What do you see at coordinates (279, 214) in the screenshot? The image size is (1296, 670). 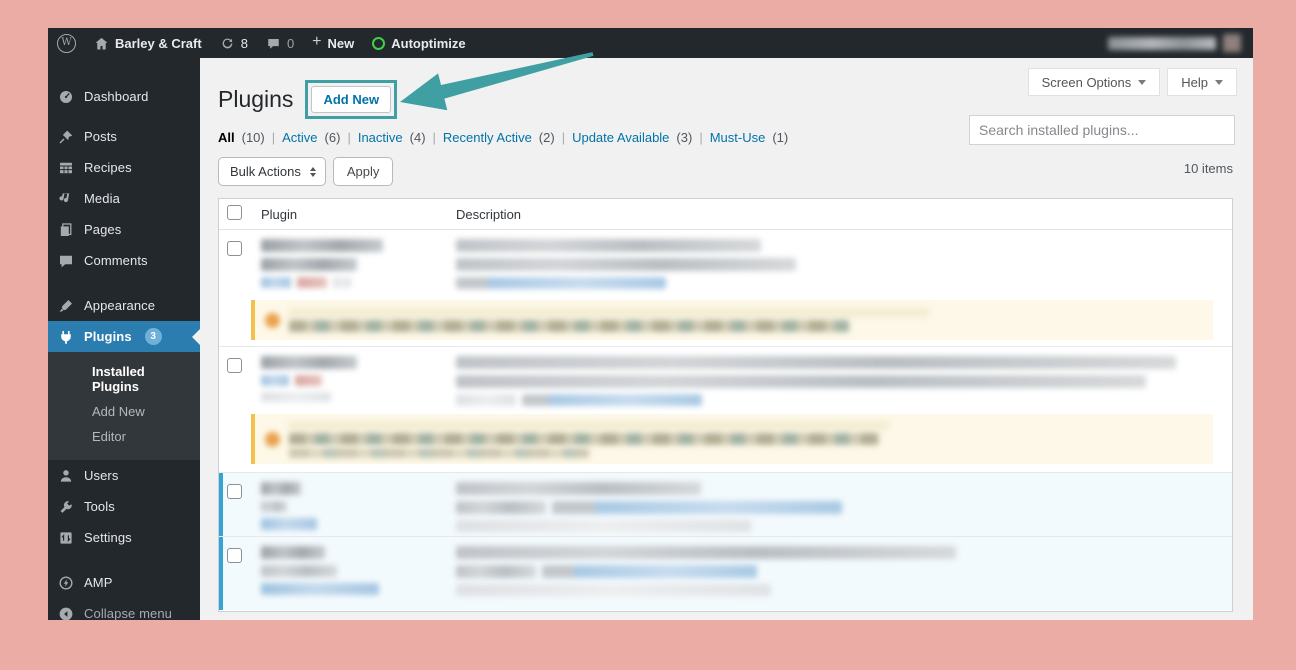 I see `column-header-plugin: Plugin` at bounding box center [279, 214].